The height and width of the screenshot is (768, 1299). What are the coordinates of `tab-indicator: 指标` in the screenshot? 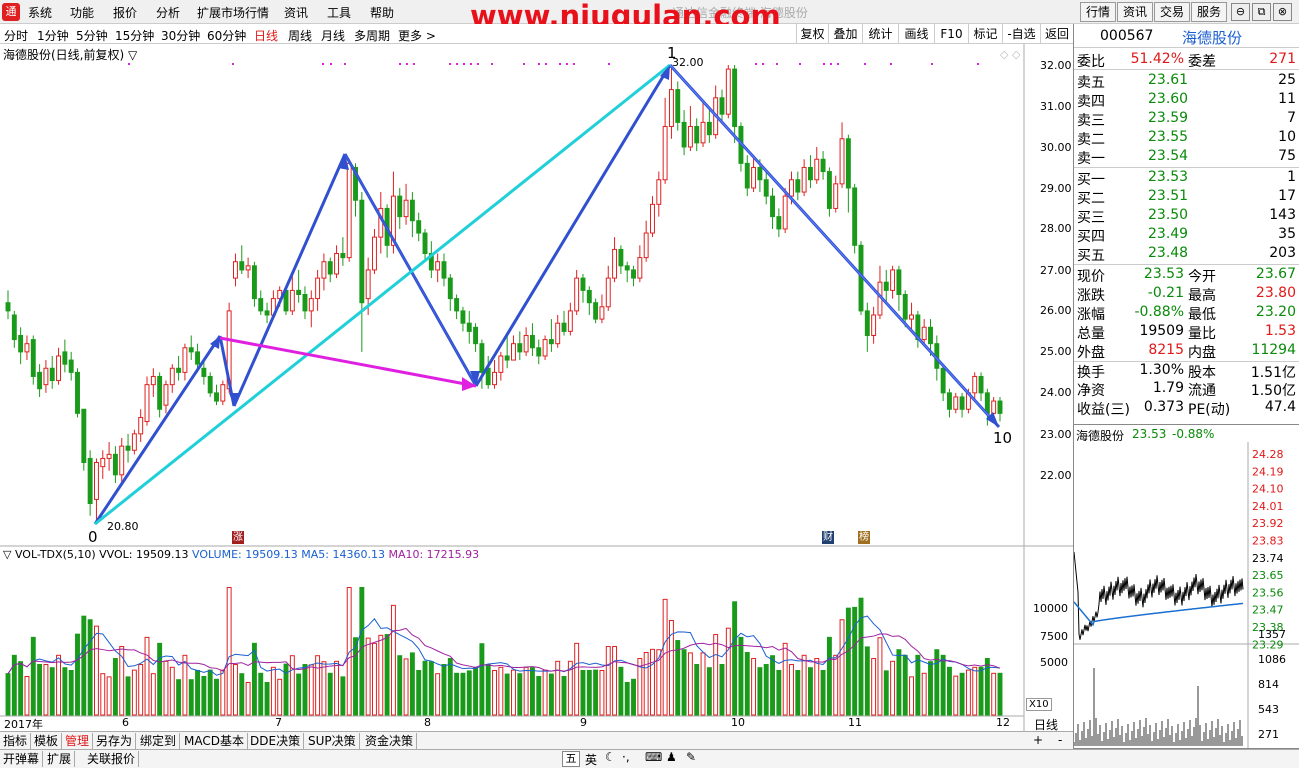 It's located at (16, 741).